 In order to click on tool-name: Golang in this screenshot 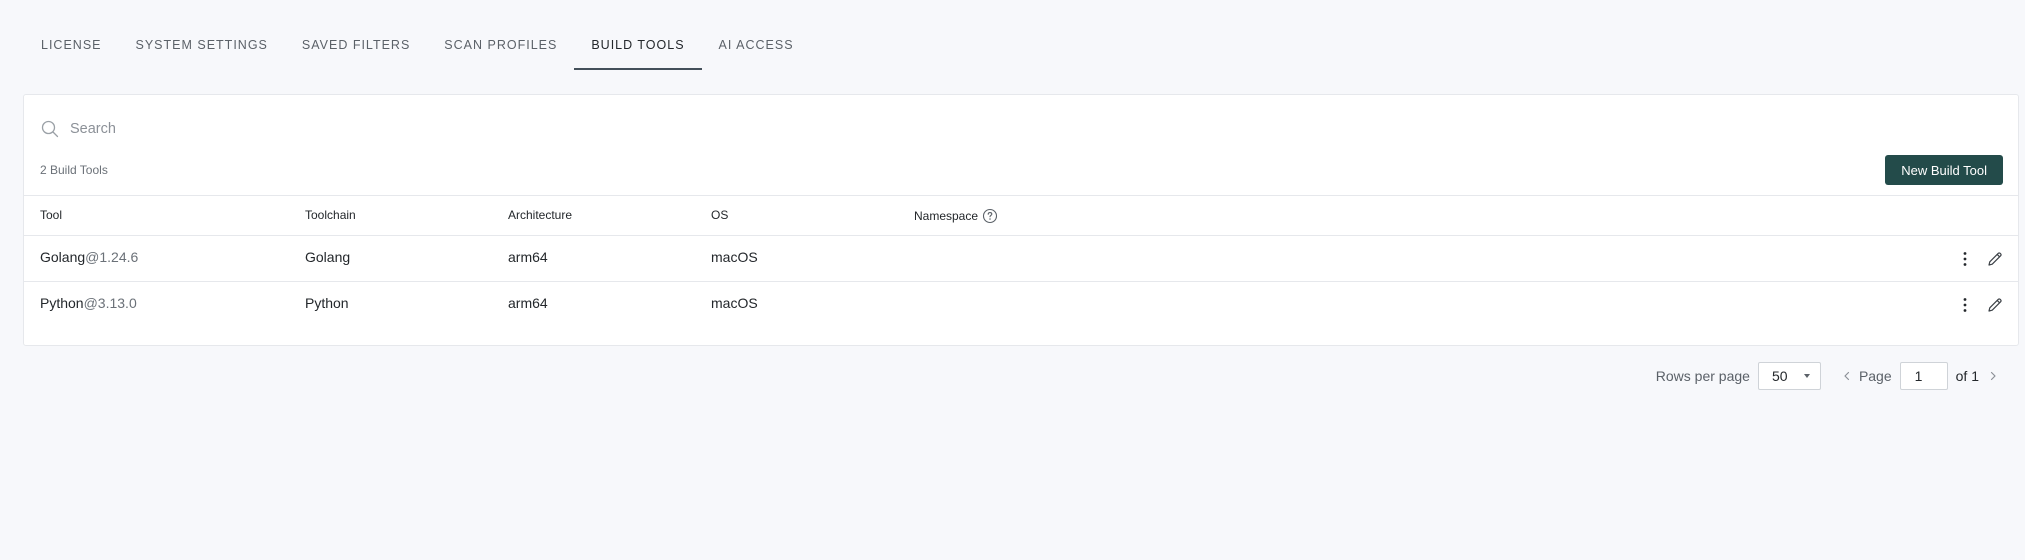, I will do `click(63, 257)`.